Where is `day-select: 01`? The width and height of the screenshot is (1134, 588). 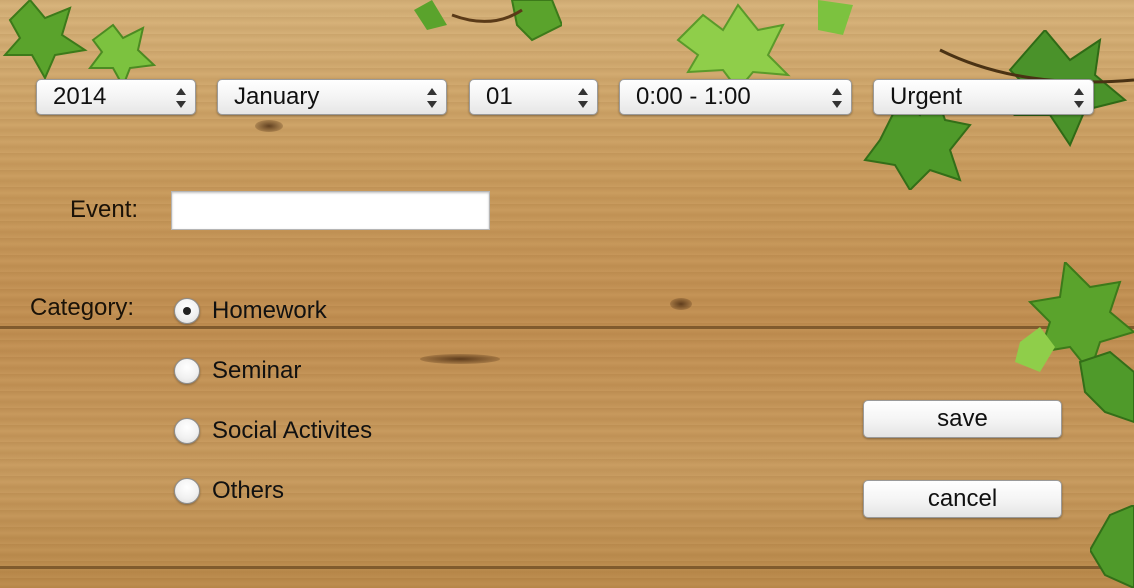 day-select: 01 is located at coordinates (533, 97).